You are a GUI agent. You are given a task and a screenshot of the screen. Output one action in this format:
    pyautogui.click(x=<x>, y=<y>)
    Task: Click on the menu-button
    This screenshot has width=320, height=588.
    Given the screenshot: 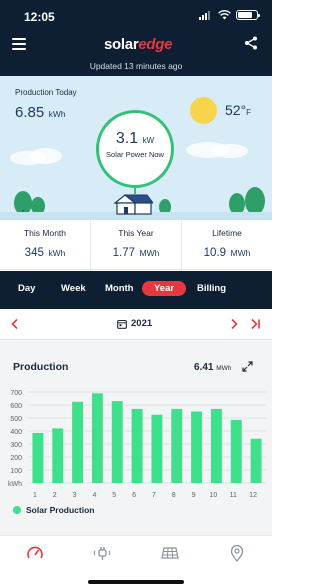 What is the action you would take?
    pyautogui.click(x=19, y=44)
    